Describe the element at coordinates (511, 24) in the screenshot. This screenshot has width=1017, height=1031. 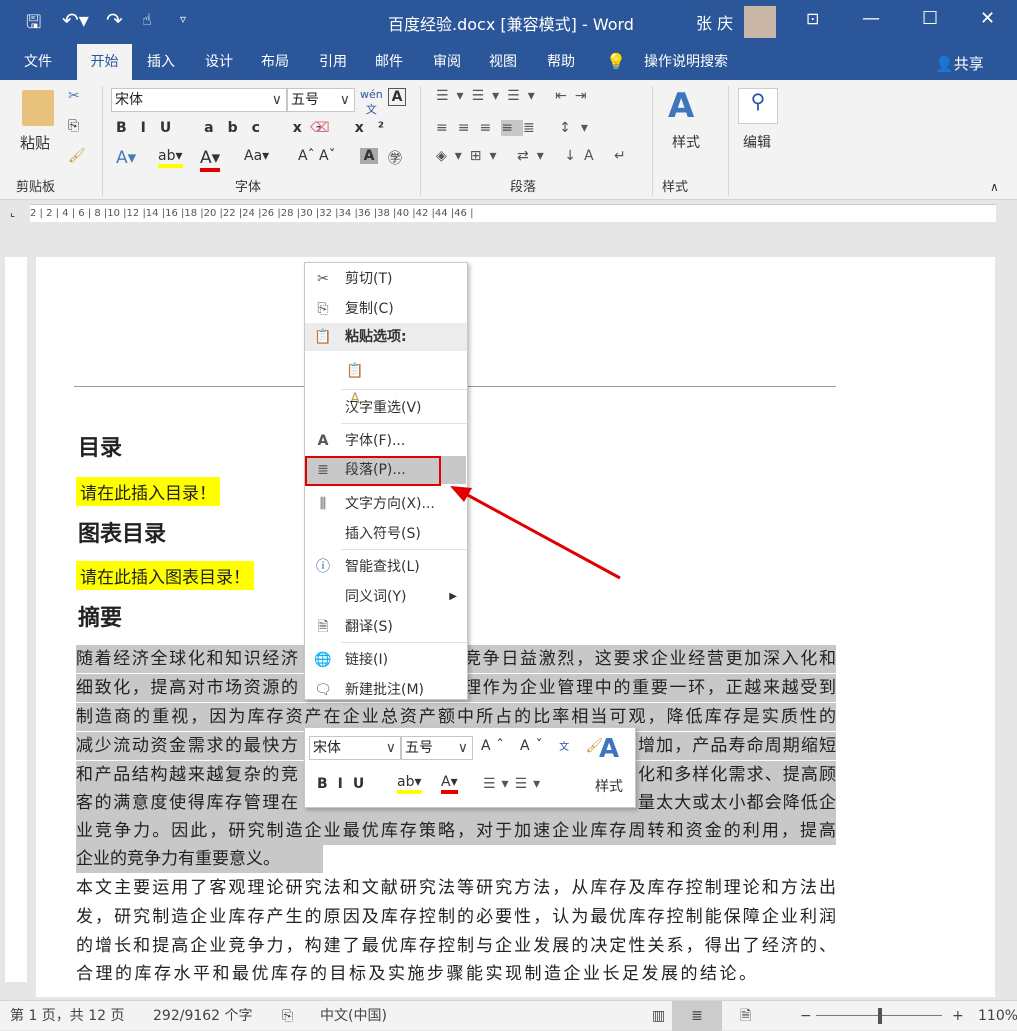
I see `window-title: 百度经验.docx [兼容模式] - Word` at that location.